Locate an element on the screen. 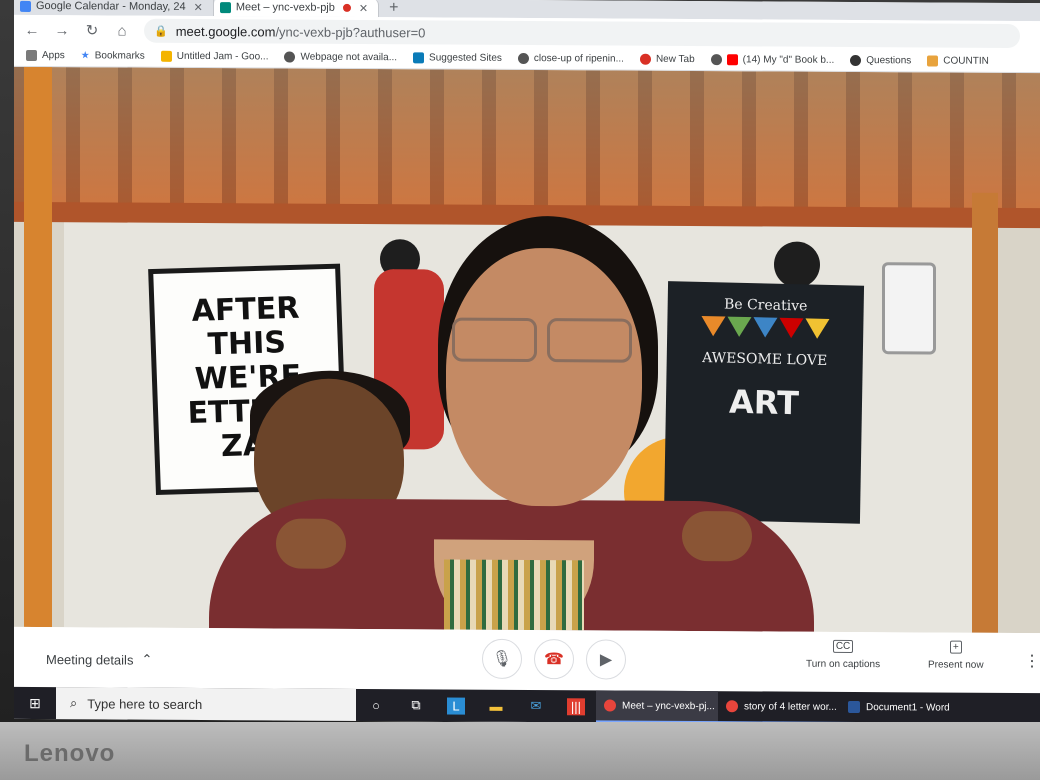 This screenshot has width=1040, height=780. chalk-text: AWESOME LOVE is located at coordinates (765, 359).